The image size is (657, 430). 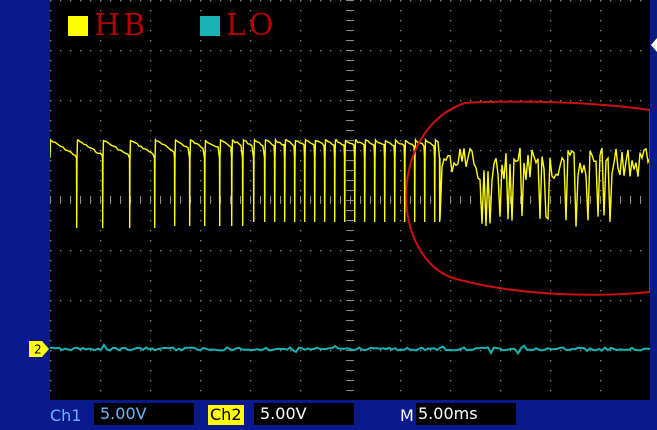 I want to click on hb-color-swatch, so click(x=78, y=26).